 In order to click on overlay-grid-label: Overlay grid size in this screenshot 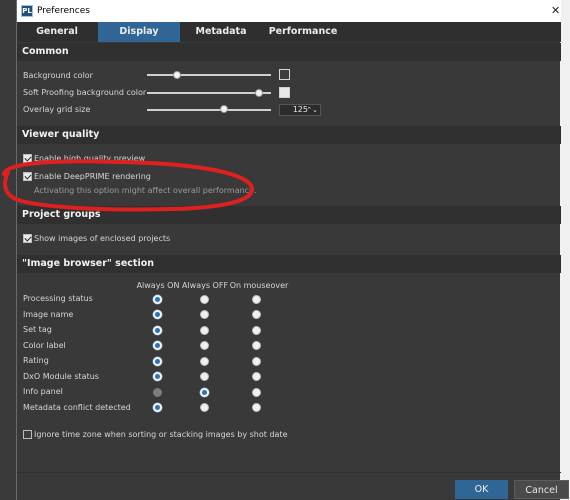, I will do `click(57, 109)`.